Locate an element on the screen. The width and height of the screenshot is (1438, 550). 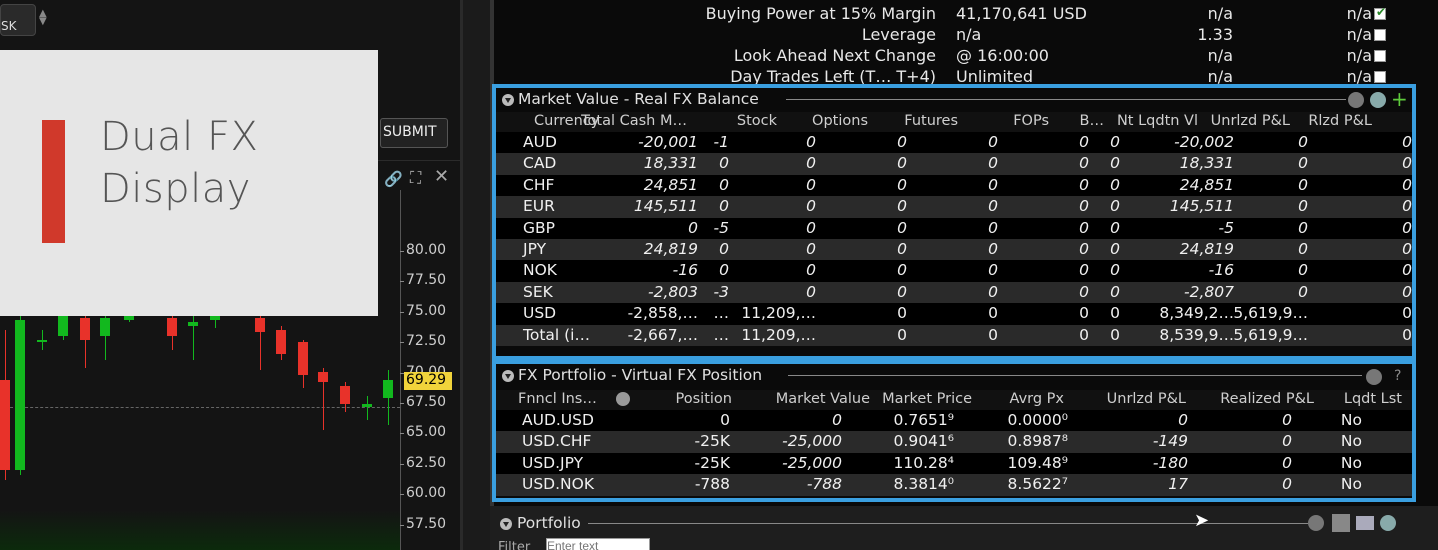
summary-checkbox: ✔ is located at coordinates (1380, 12).